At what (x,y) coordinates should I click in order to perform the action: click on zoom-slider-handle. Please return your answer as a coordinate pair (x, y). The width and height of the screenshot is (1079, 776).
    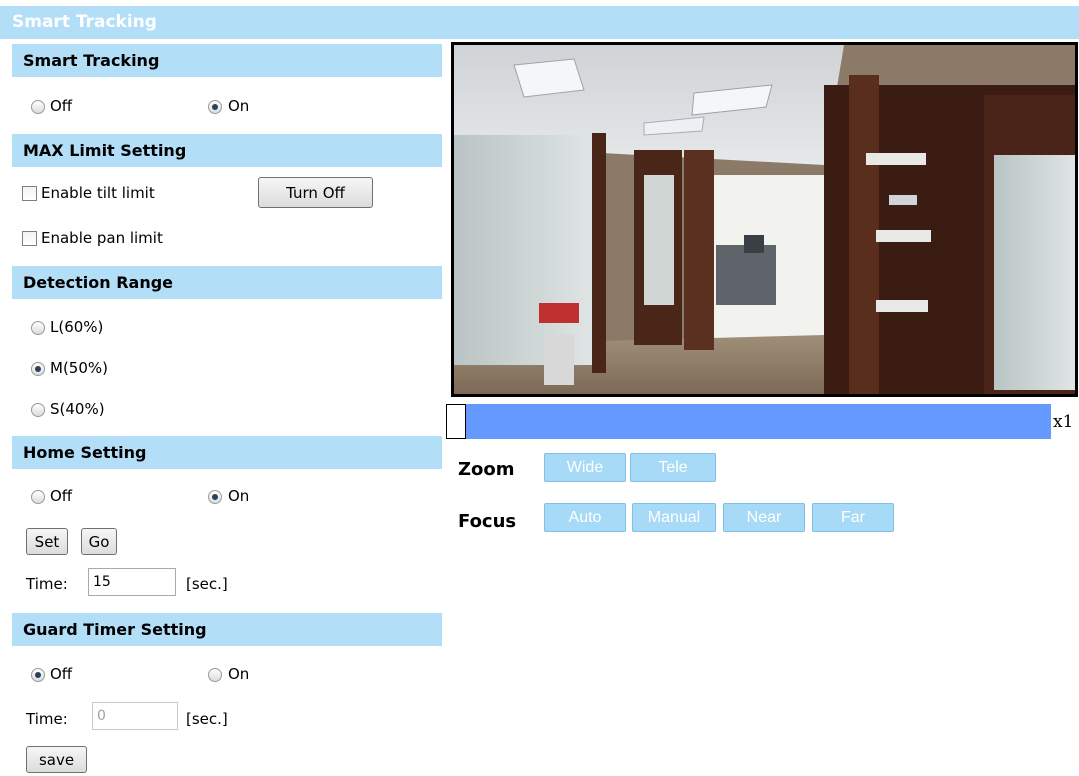
    Looking at the image, I should click on (456, 421).